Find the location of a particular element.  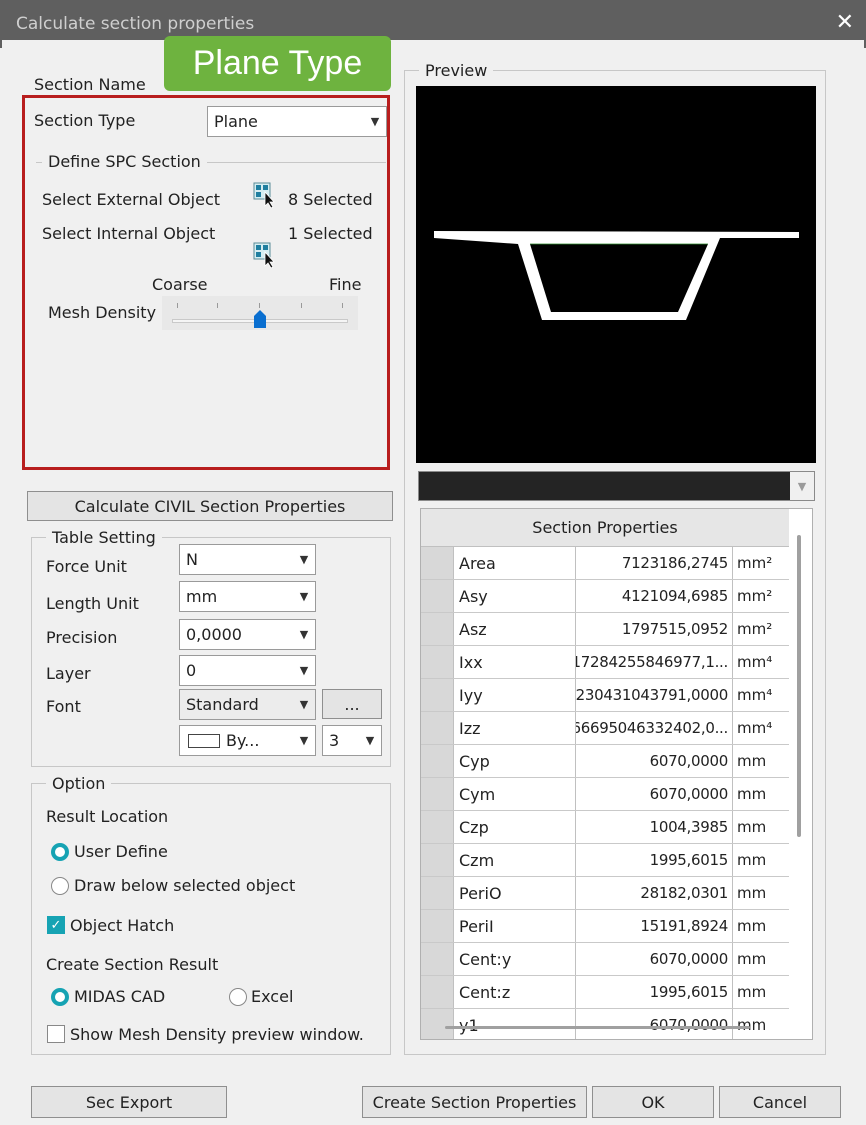

precision-select: 0,0000 ▼ is located at coordinates (247, 634).